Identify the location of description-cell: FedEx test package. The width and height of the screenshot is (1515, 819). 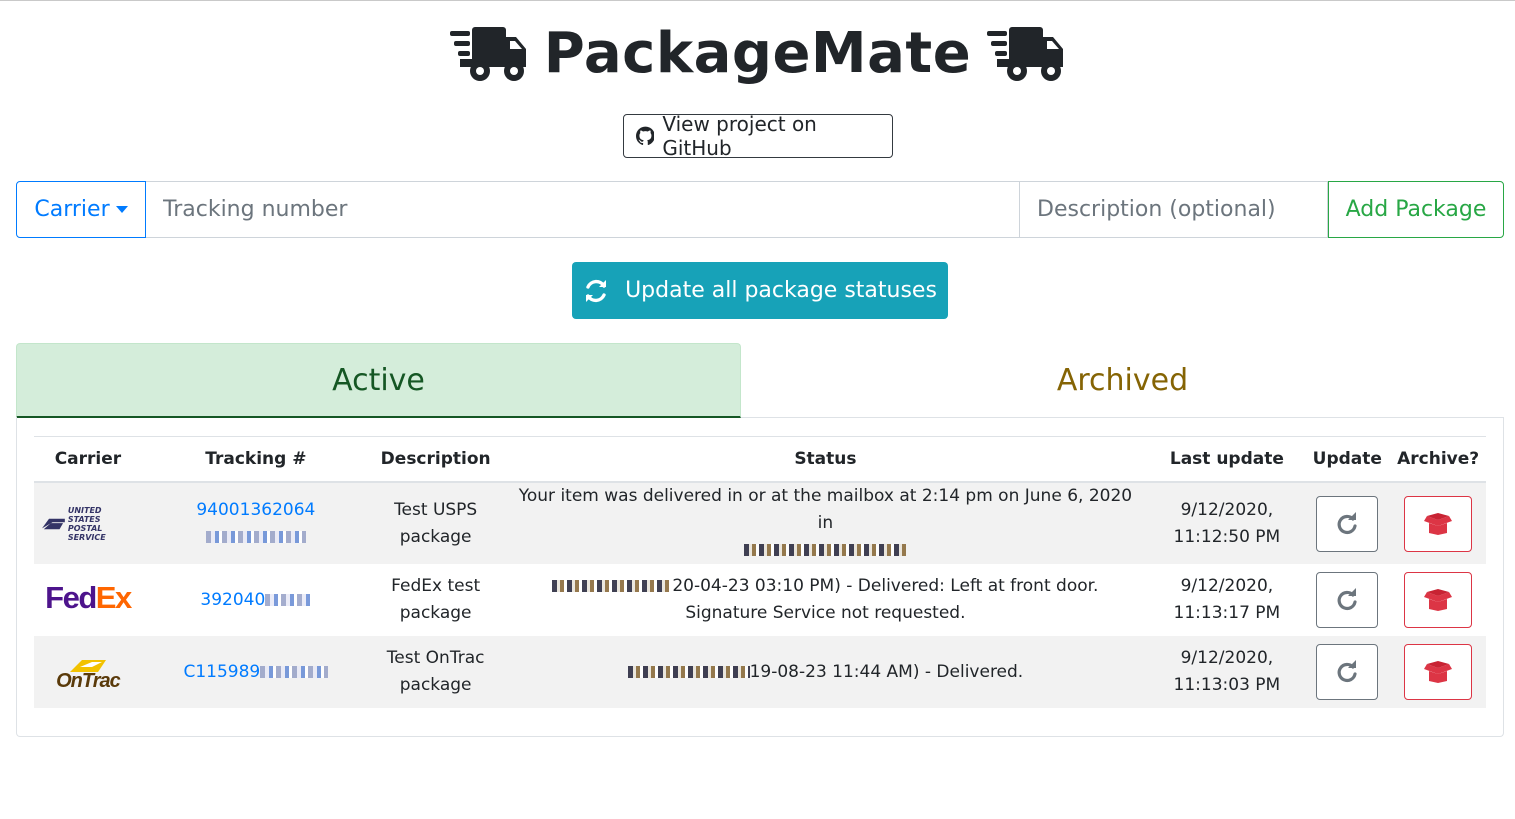
(436, 599).